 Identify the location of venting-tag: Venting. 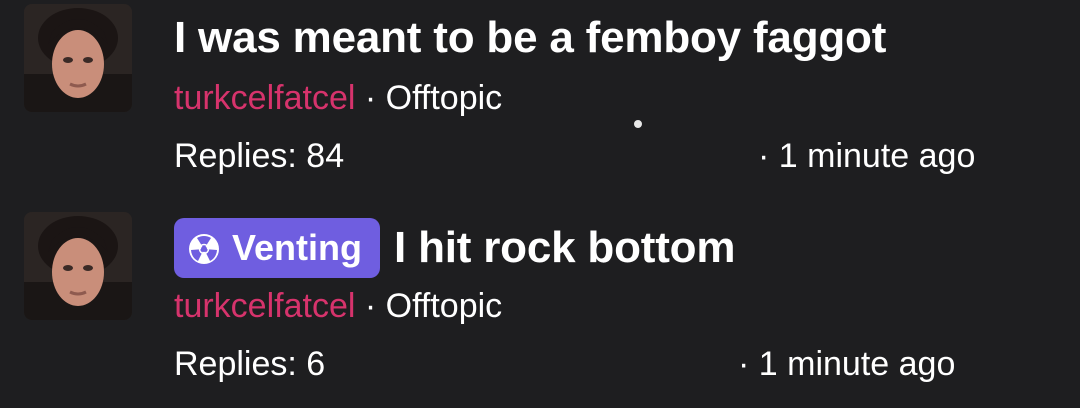
(277, 248).